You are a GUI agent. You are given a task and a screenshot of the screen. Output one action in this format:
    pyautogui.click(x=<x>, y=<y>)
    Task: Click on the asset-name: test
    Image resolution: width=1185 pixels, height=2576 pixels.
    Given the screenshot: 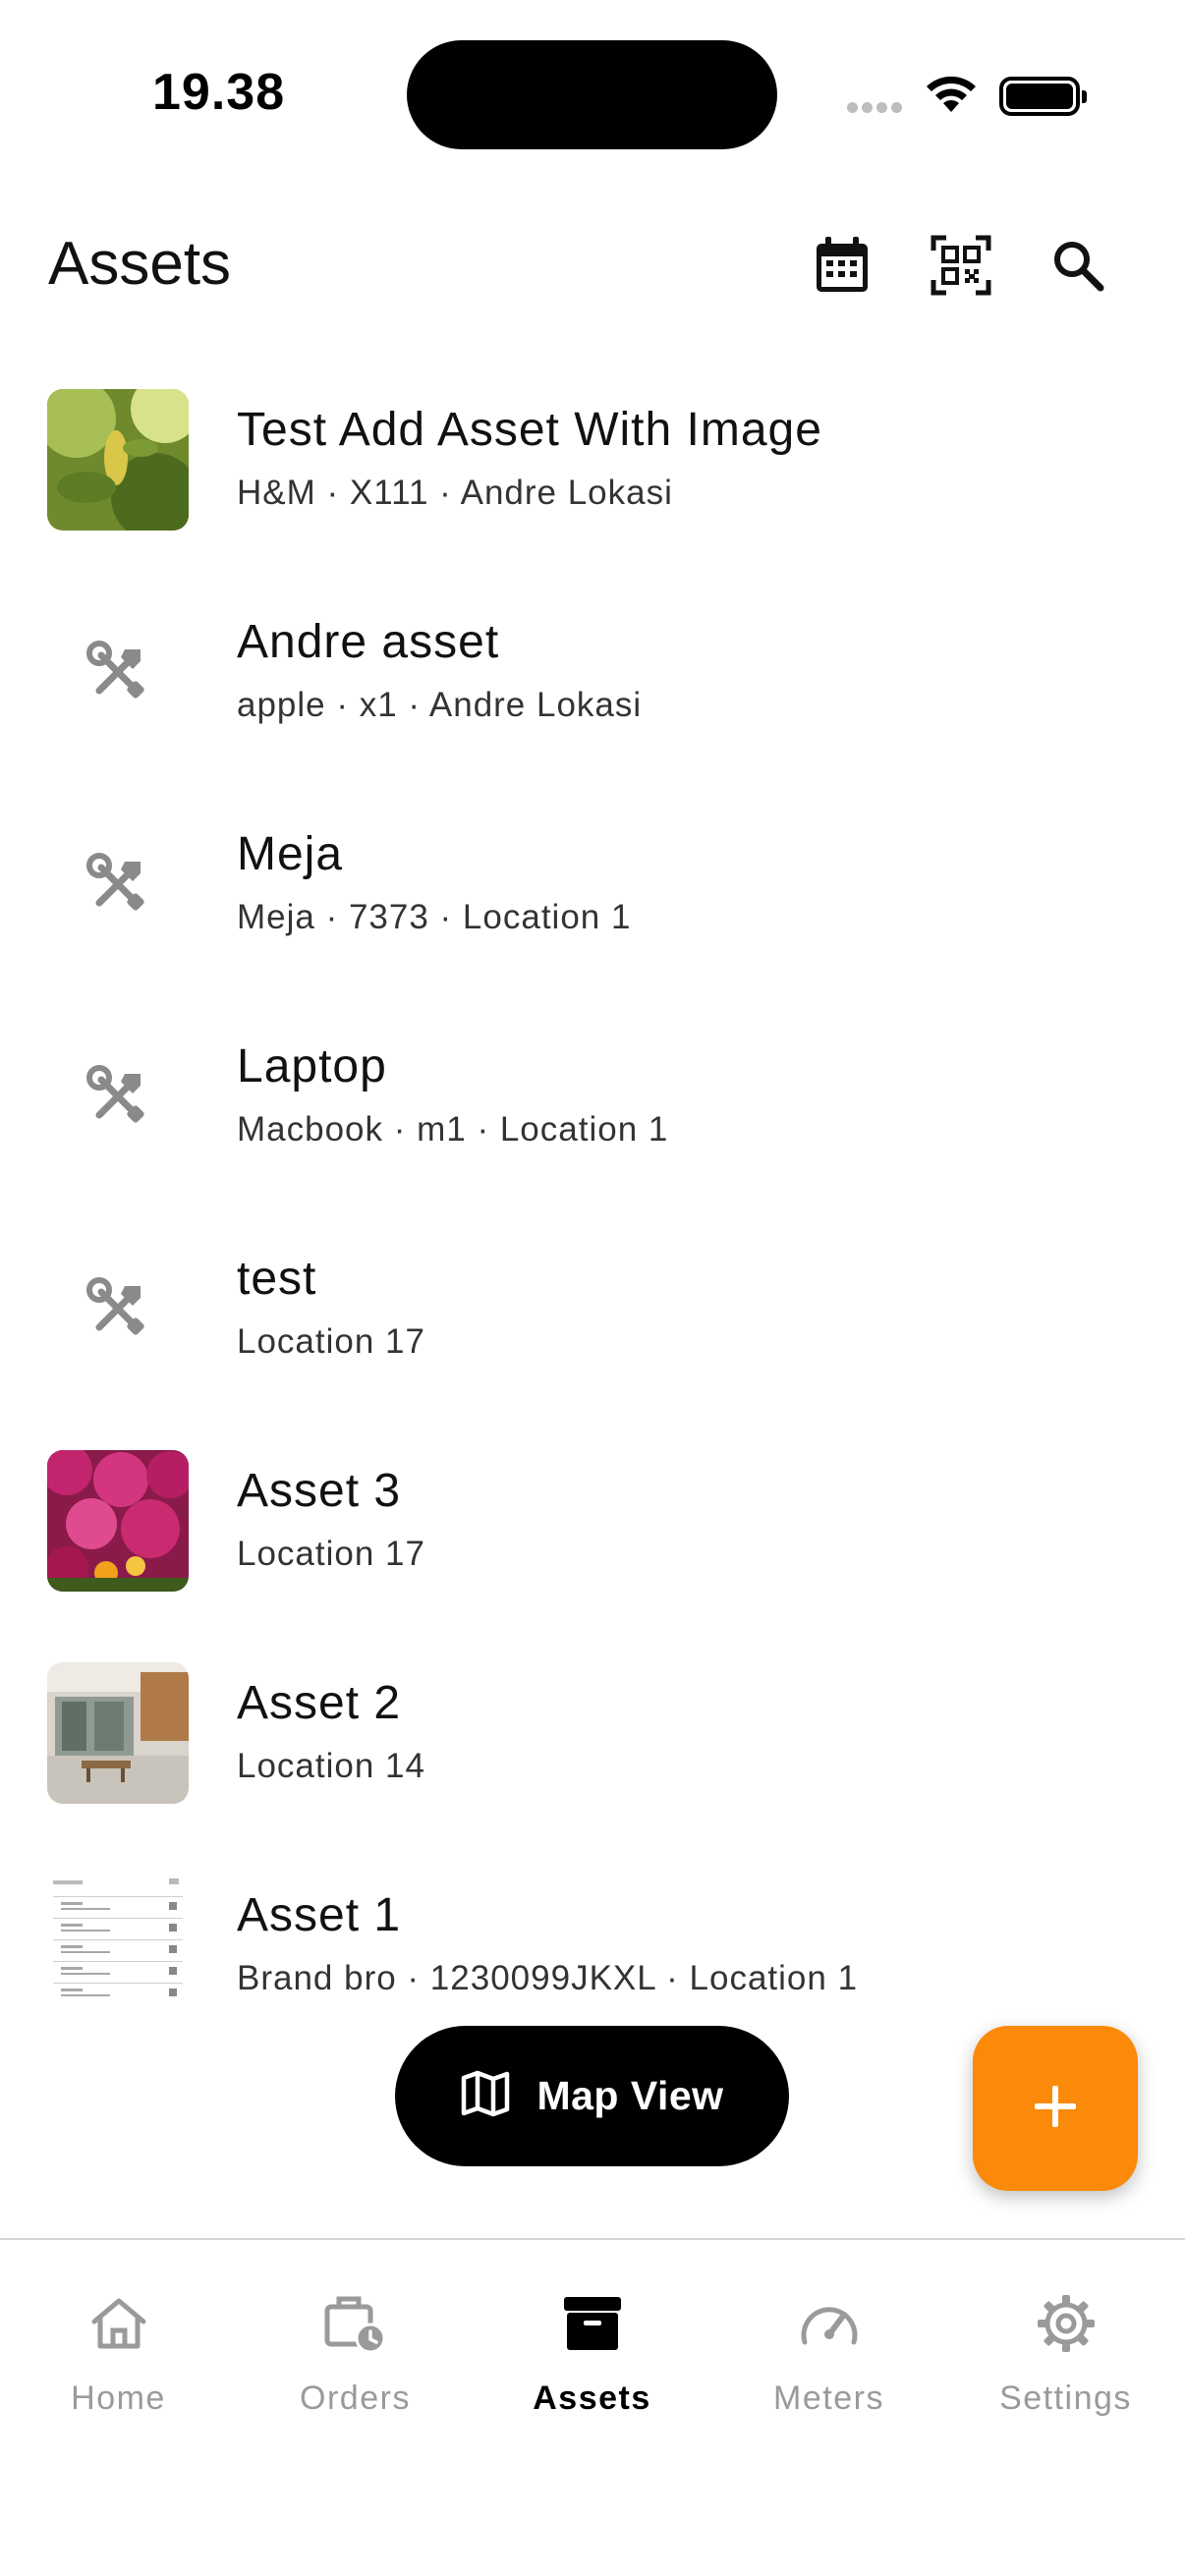 What is the action you would take?
    pyautogui.click(x=277, y=1279)
    